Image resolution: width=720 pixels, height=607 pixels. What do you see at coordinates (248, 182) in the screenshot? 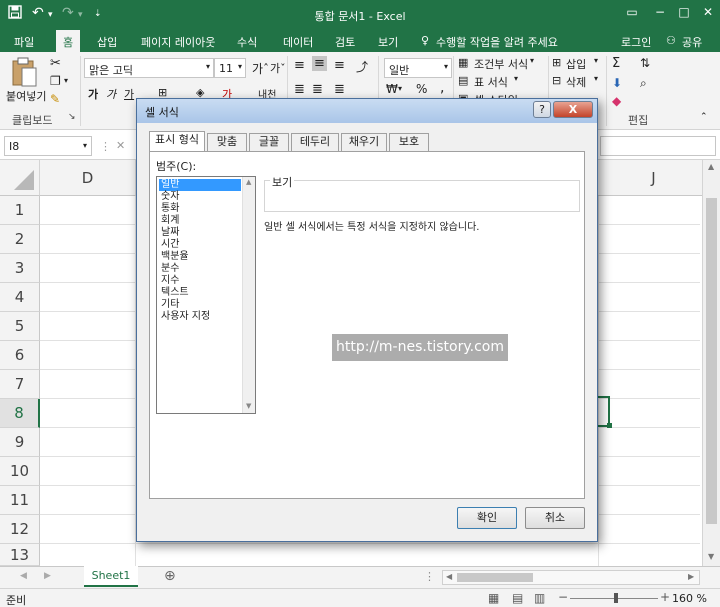
I see `scroll-up-icon: ▲` at bounding box center [248, 182].